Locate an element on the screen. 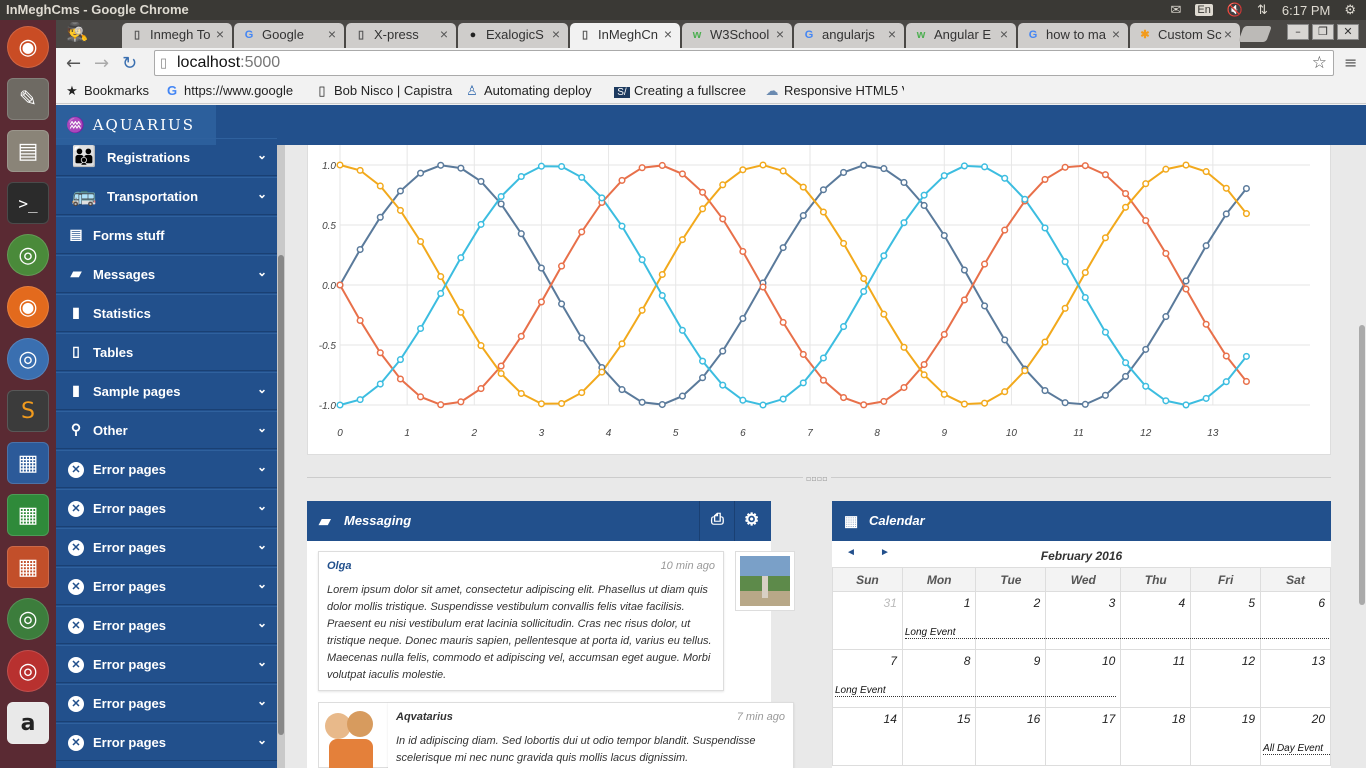  close-window-button: ✕ is located at coordinates (1348, 32).